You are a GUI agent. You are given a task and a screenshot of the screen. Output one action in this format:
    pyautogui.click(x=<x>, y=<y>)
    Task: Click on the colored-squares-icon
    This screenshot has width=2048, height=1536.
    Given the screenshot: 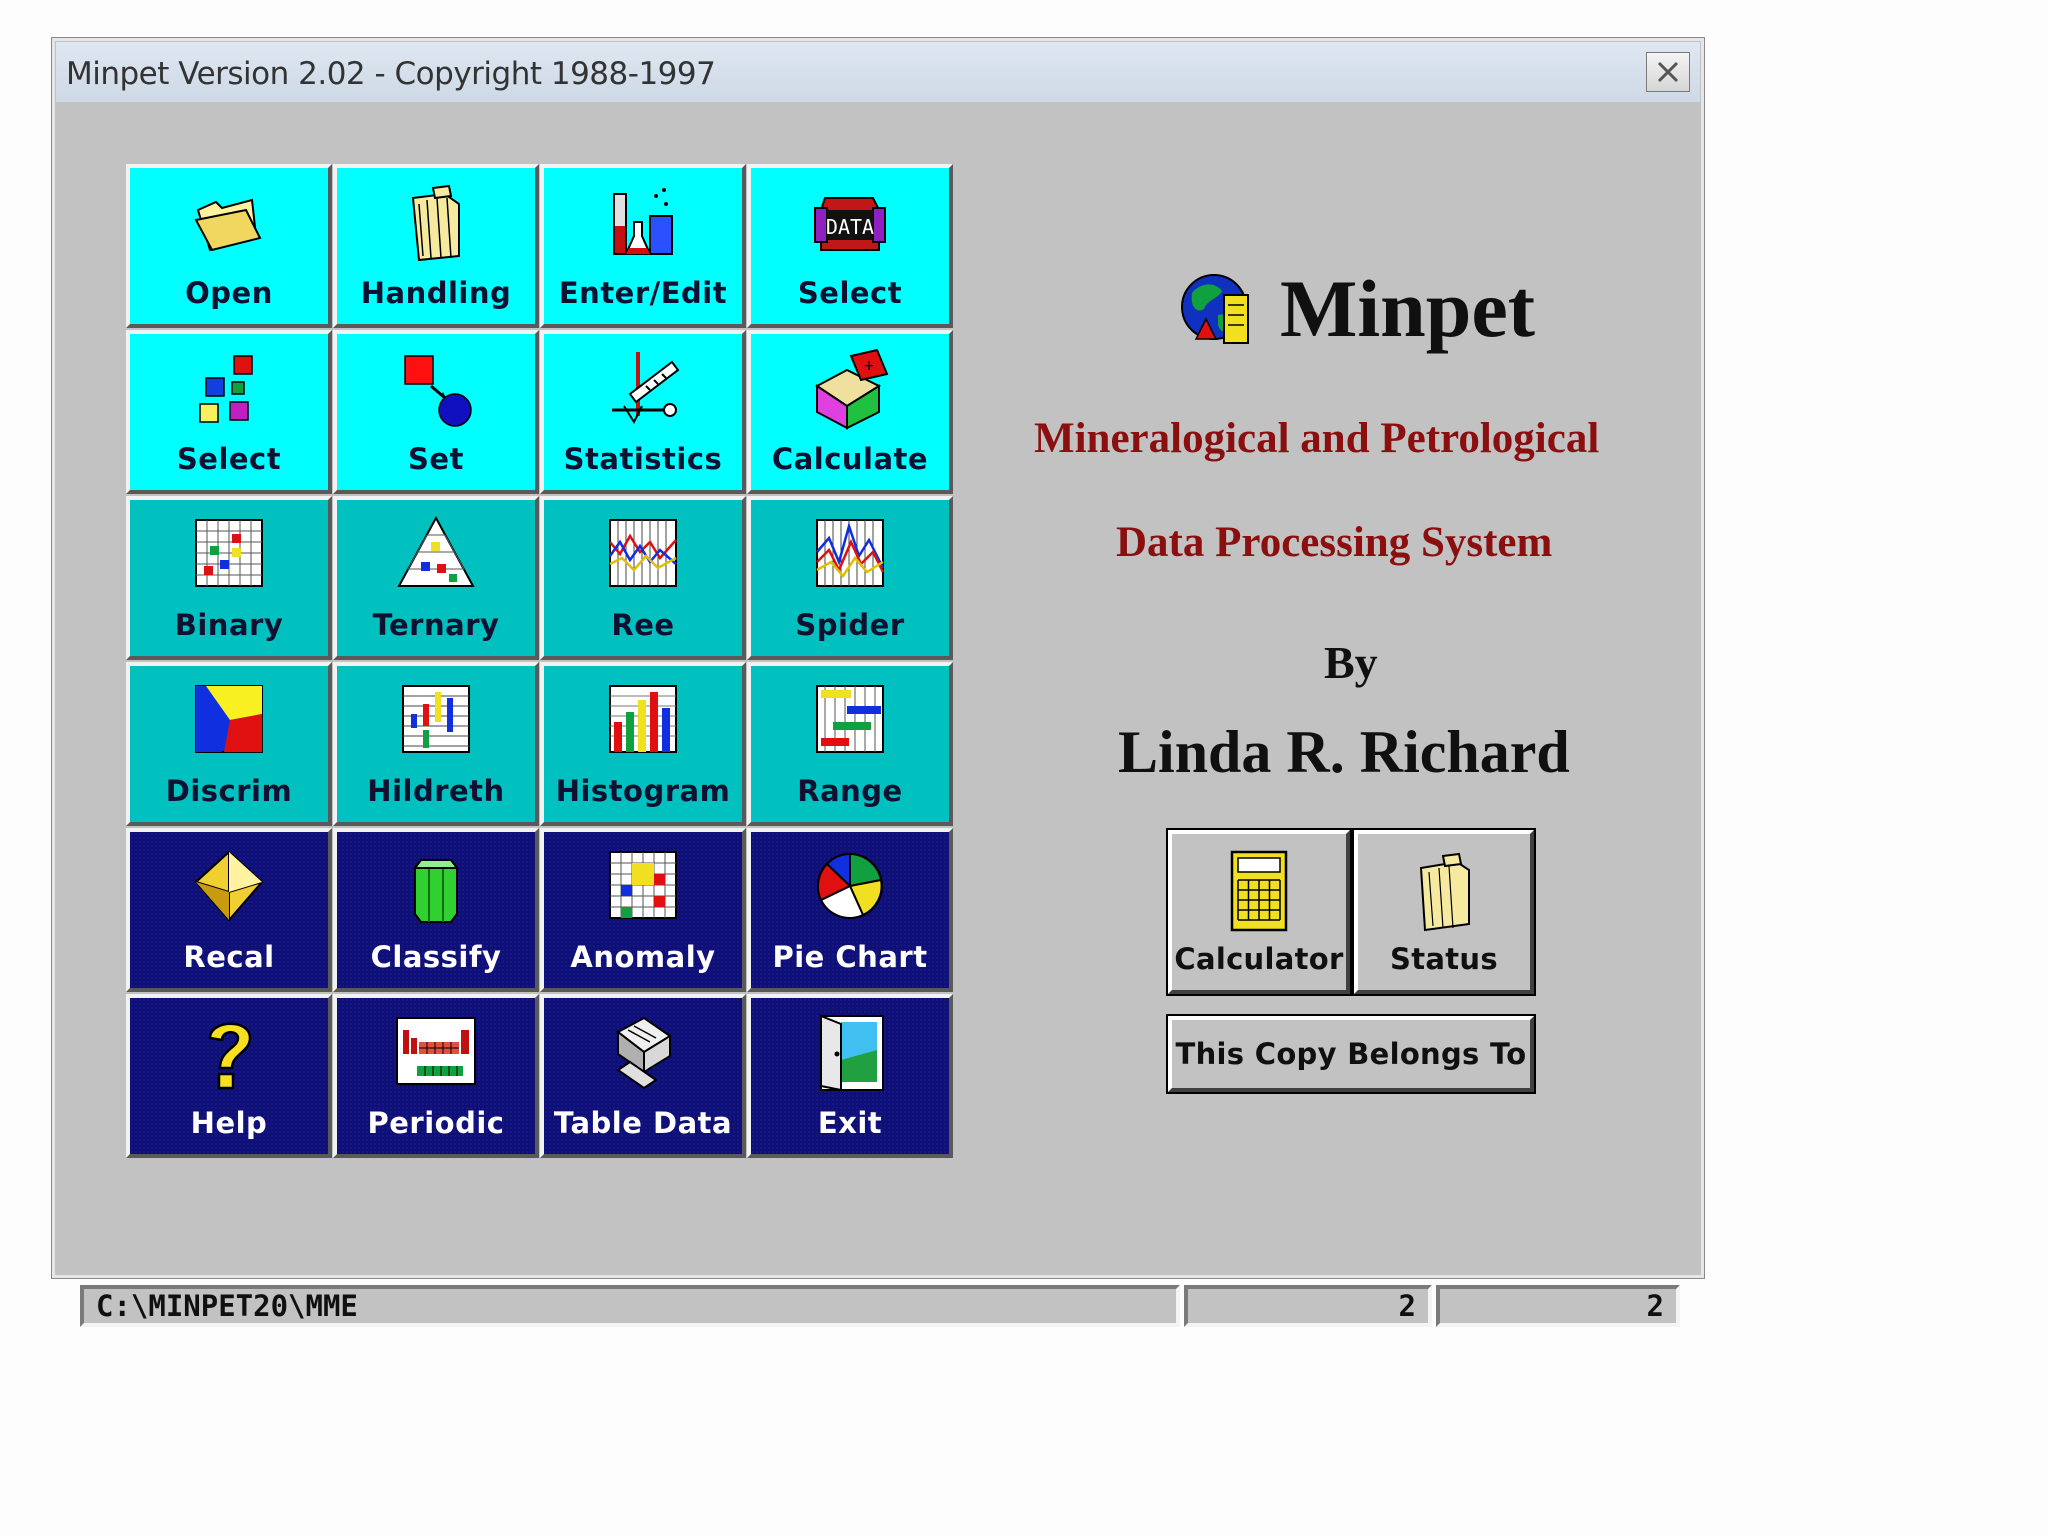 What is the action you would take?
    pyautogui.click(x=226, y=389)
    